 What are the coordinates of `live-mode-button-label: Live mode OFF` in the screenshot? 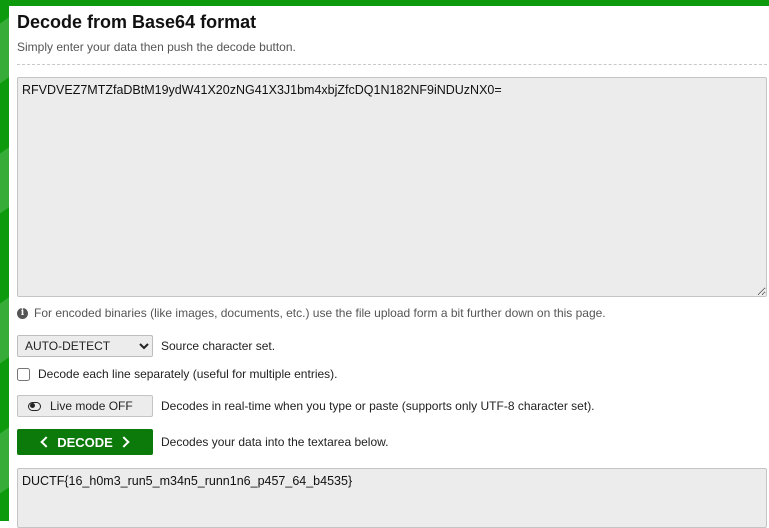 It's located at (91, 406).